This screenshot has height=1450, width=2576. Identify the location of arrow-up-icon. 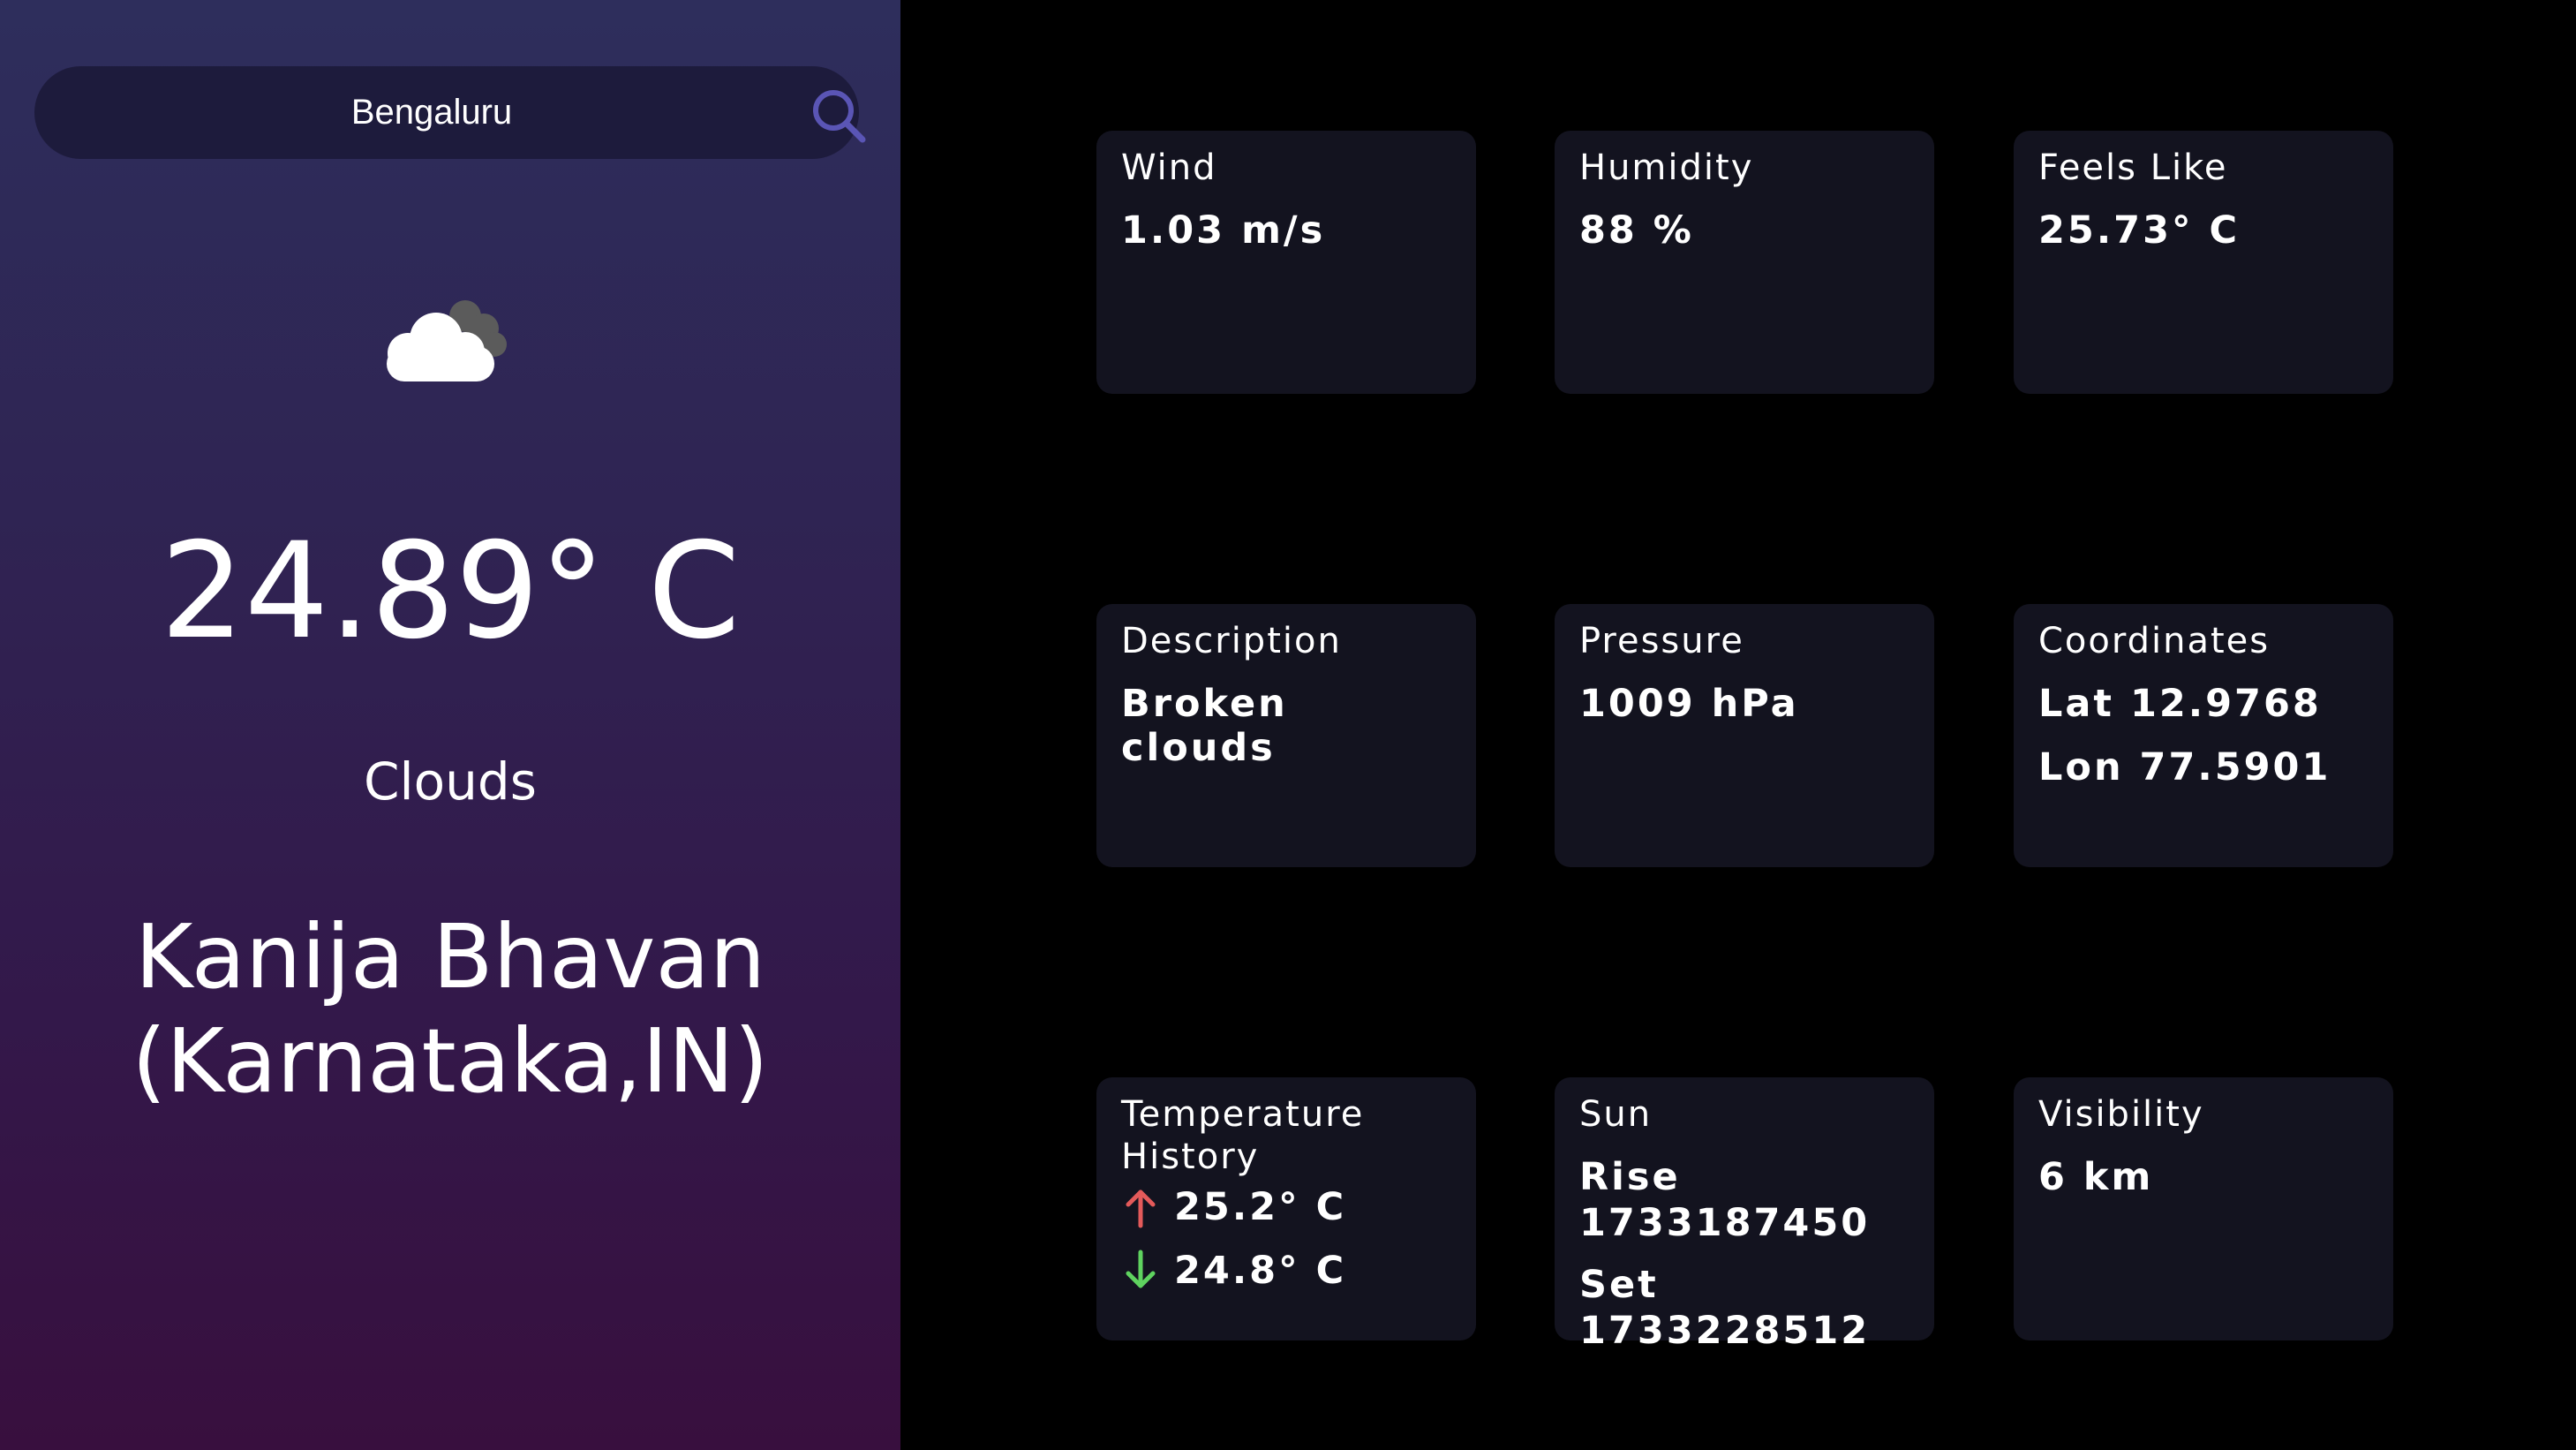
(1141, 1208).